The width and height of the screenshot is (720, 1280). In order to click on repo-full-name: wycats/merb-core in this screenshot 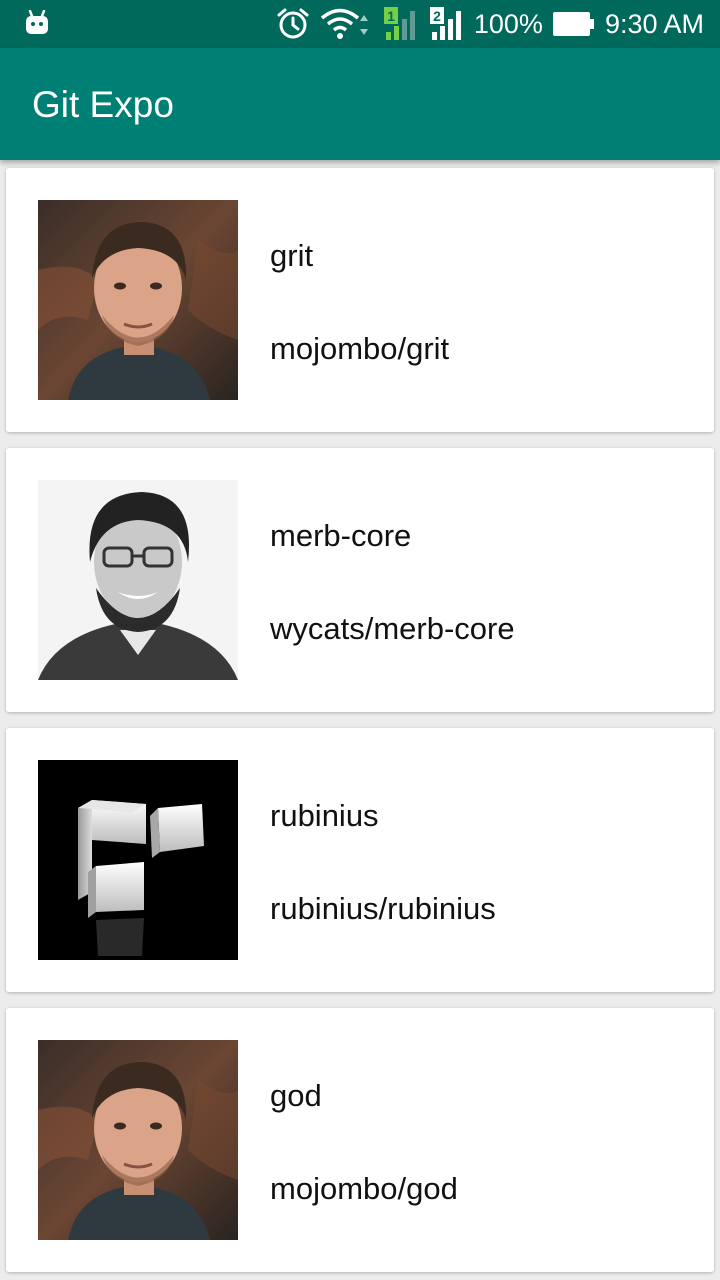, I will do `click(392, 628)`.